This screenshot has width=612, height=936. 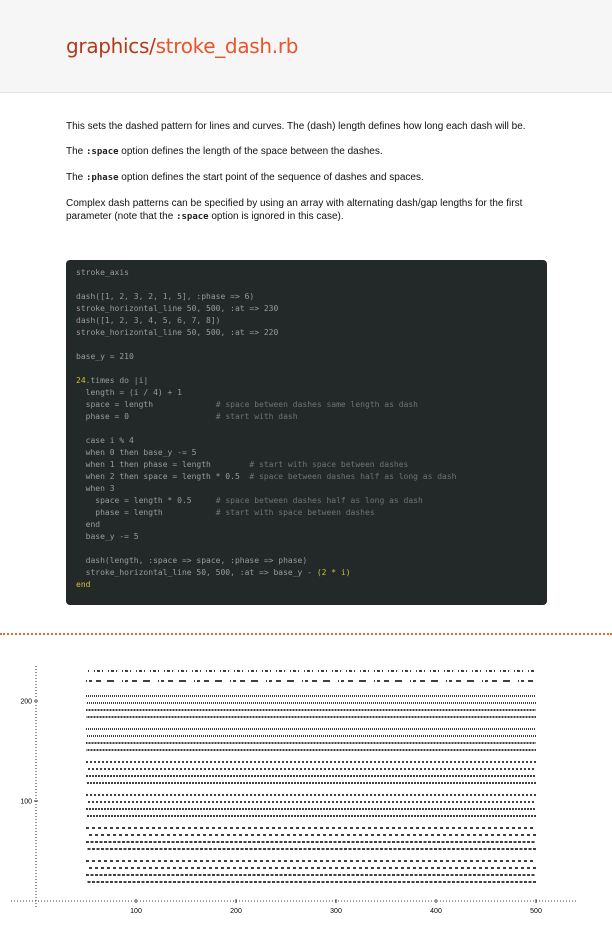 What do you see at coordinates (136, 911) in the screenshot?
I see `x-tick-label: 100` at bounding box center [136, 911].